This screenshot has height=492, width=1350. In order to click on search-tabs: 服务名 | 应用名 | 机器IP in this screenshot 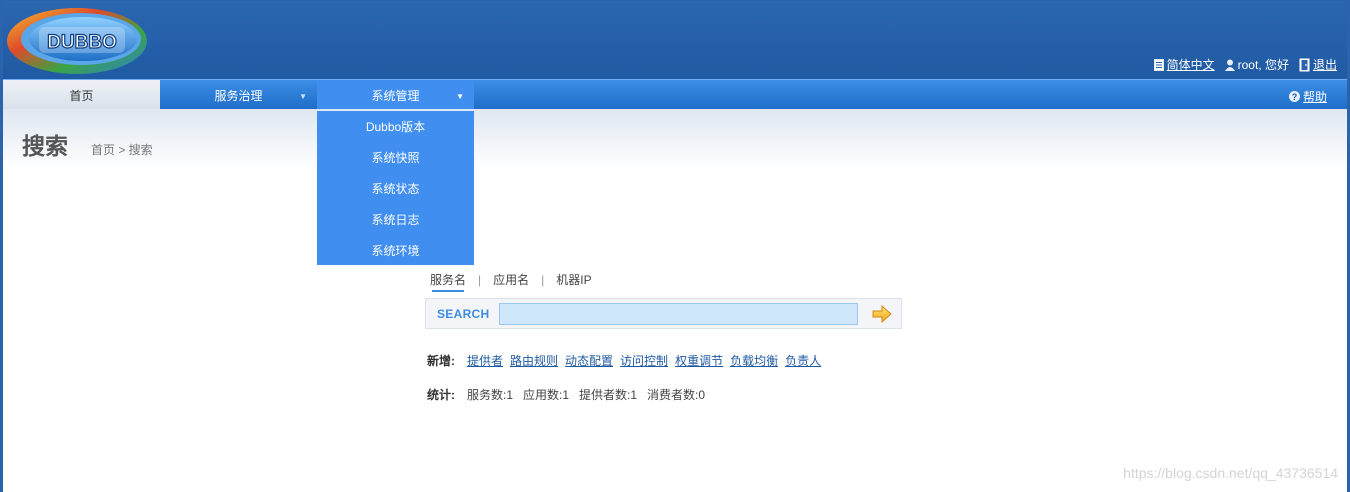, I will do `click(511, 281)`.